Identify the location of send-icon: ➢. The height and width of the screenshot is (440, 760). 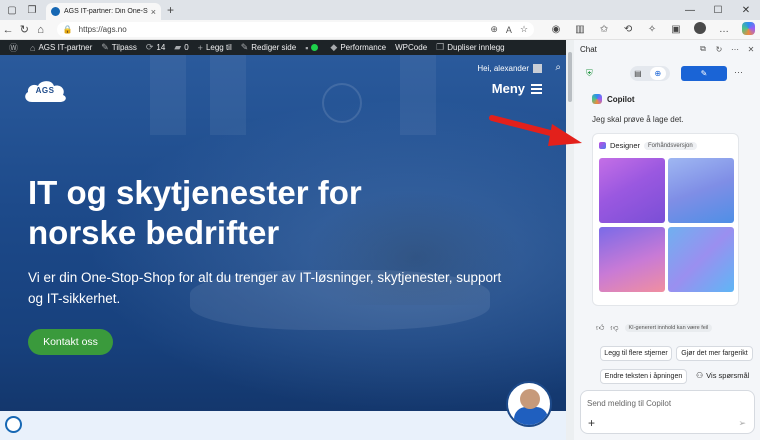
(742, 423).